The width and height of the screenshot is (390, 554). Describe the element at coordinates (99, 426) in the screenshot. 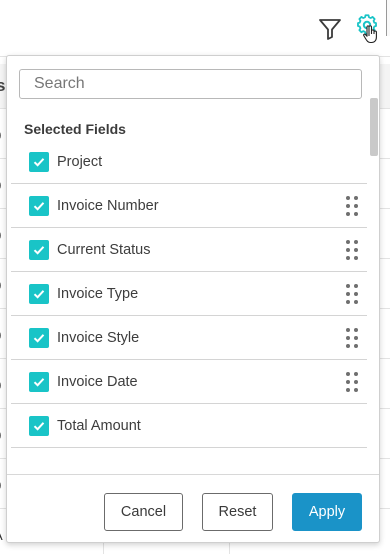

I see `field-label: Total Amount` at that location.